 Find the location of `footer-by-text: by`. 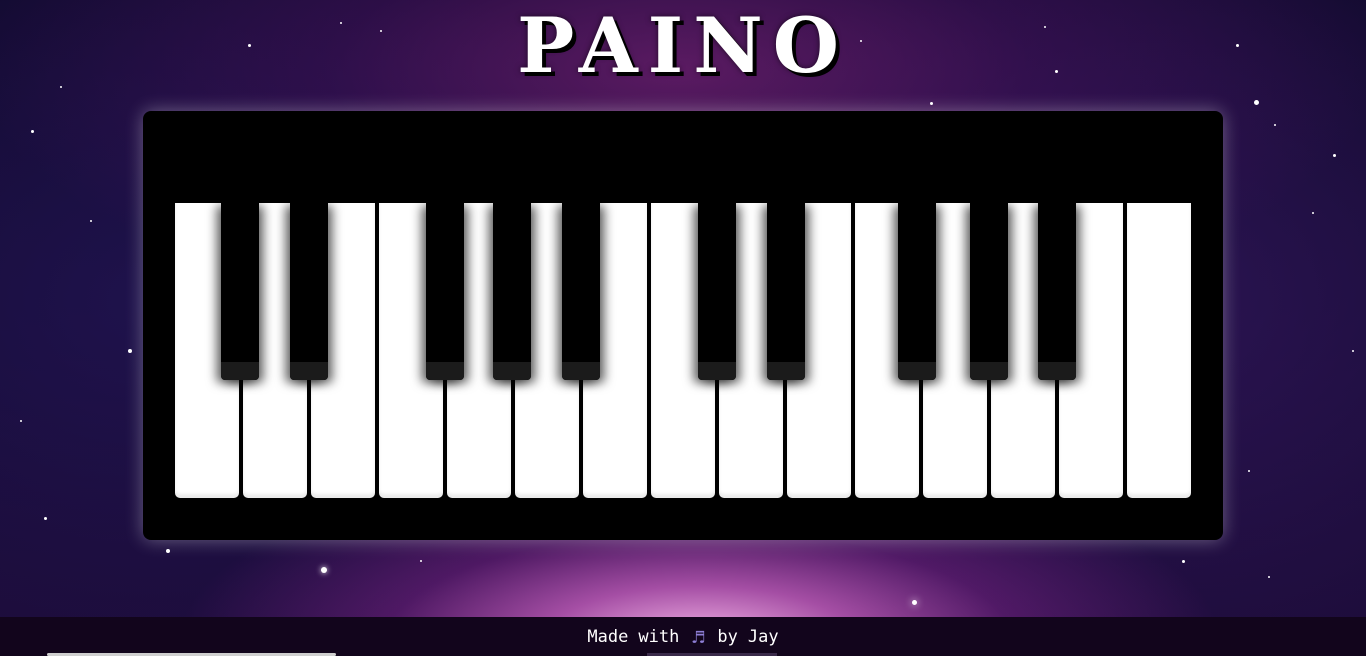

footer-by-text: by is located at coordinates (727, 636).